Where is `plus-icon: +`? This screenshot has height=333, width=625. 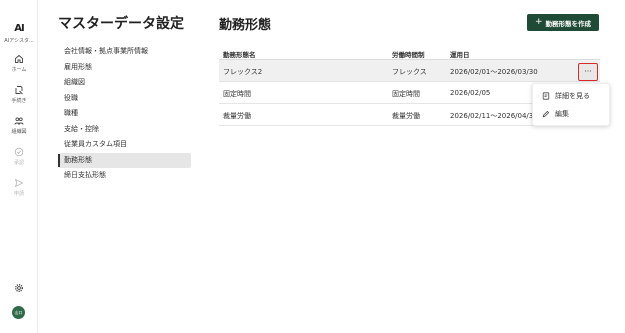
plus-icon: + is located at coordinates (538, 22).